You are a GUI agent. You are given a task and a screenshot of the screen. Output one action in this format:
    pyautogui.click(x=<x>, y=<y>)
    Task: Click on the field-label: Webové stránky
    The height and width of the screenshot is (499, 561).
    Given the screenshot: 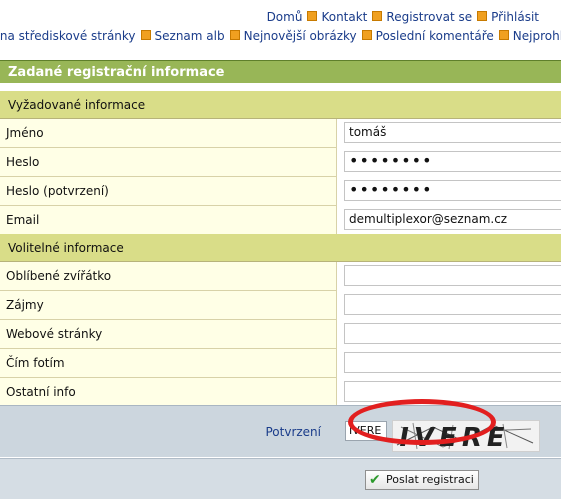 What is the action you would take?
    pyautogui.click(x=54, y=334)
    